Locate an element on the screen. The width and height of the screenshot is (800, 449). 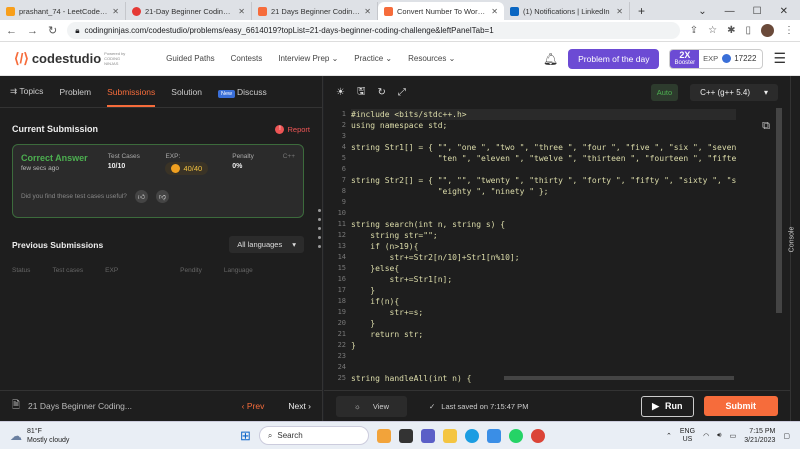
tab-discuss: New Discuss is located at coordinates (242, 92).